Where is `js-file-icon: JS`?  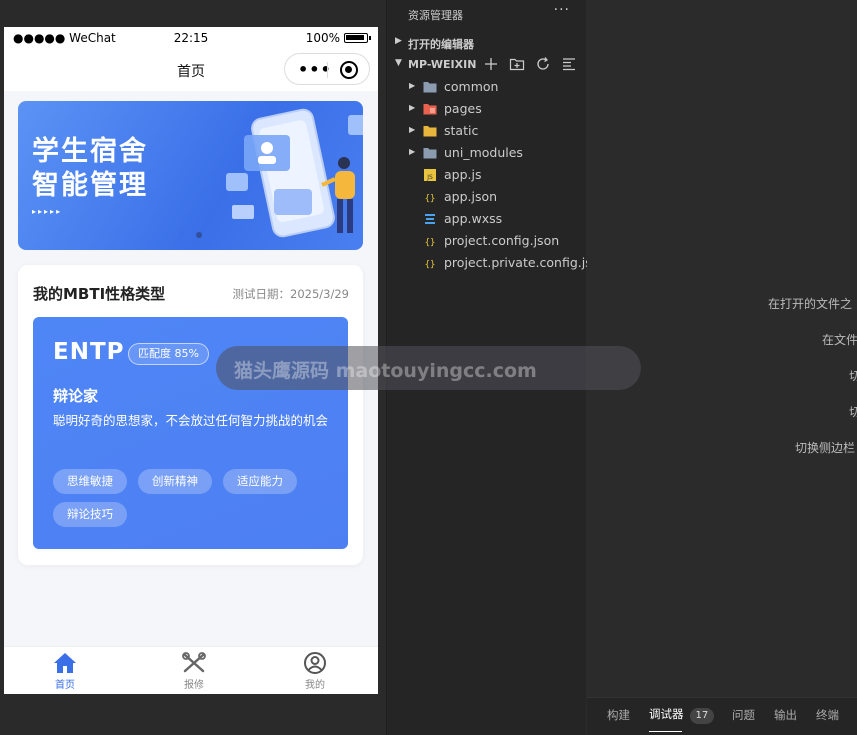 js-file-icon: JS is located at coordinates (430, 175).